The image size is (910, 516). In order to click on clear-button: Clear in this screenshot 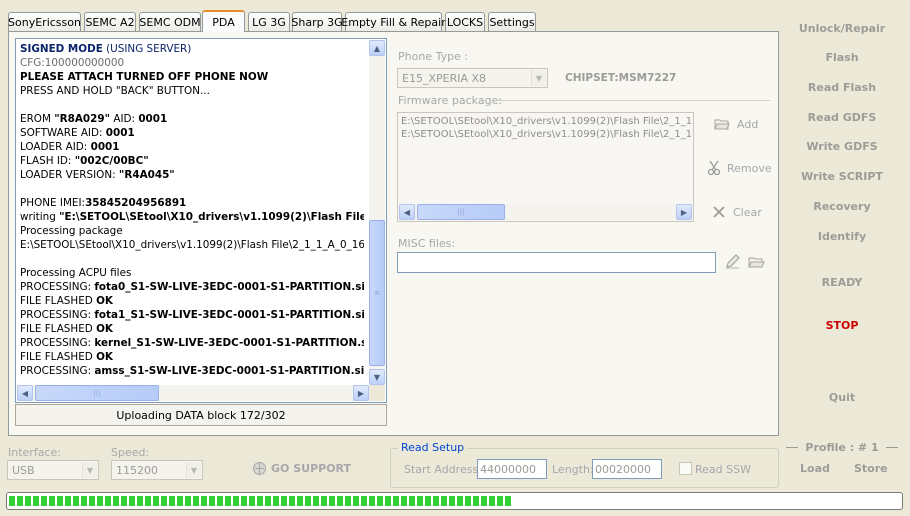, I will do `click(736, 212)`.